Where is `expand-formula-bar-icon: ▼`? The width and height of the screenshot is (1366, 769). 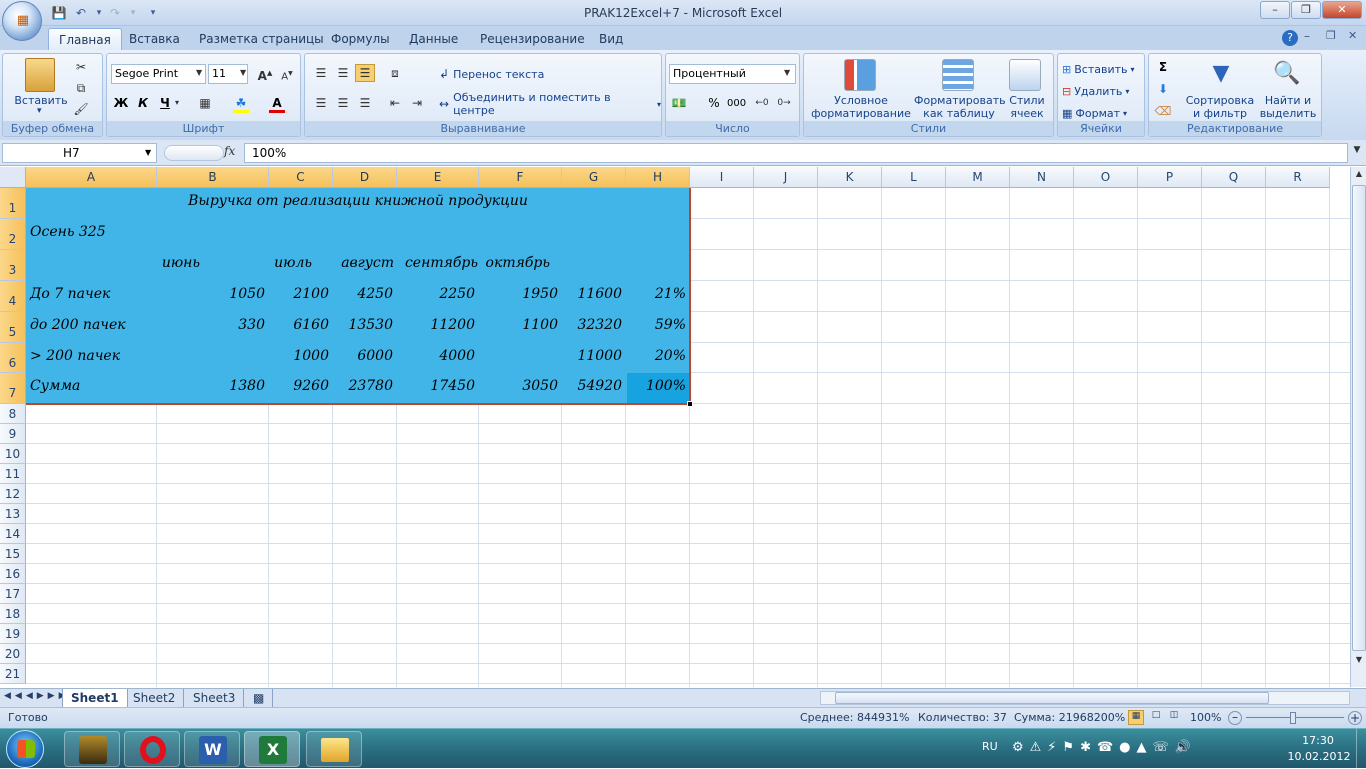 expand-formula-bar-icon: ▼ is located at coordinates (1357, 153).